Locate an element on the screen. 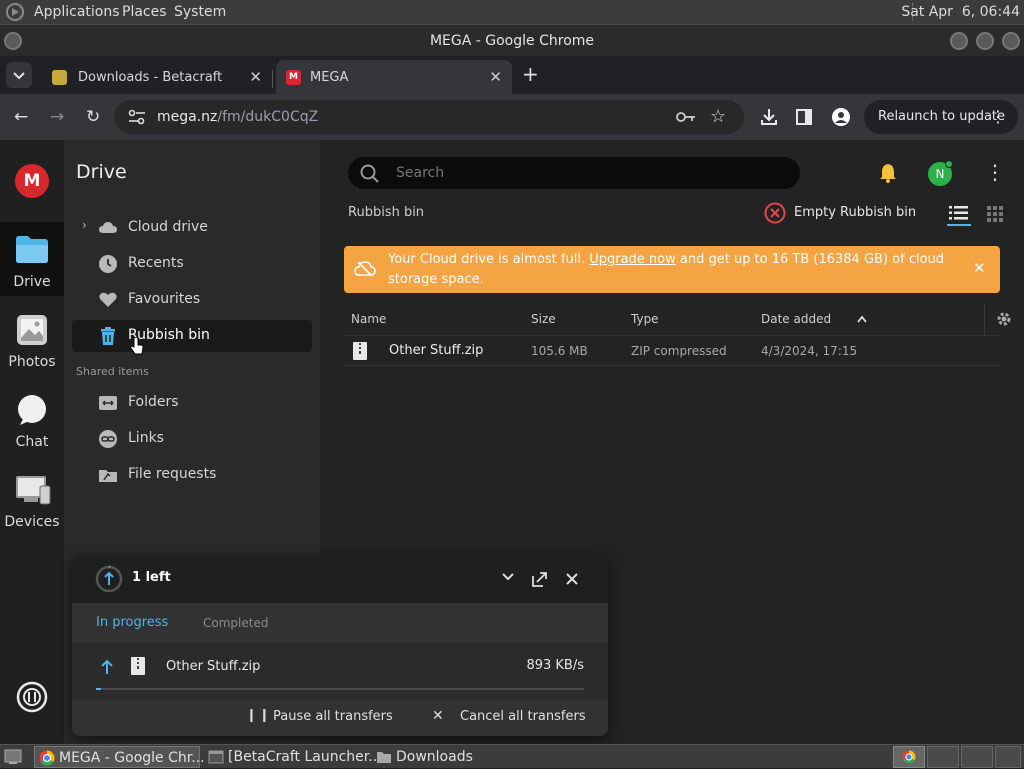 The width and height of the screenshot is (1024, 769). places-menu: Places is located at coordinates (144, 12).